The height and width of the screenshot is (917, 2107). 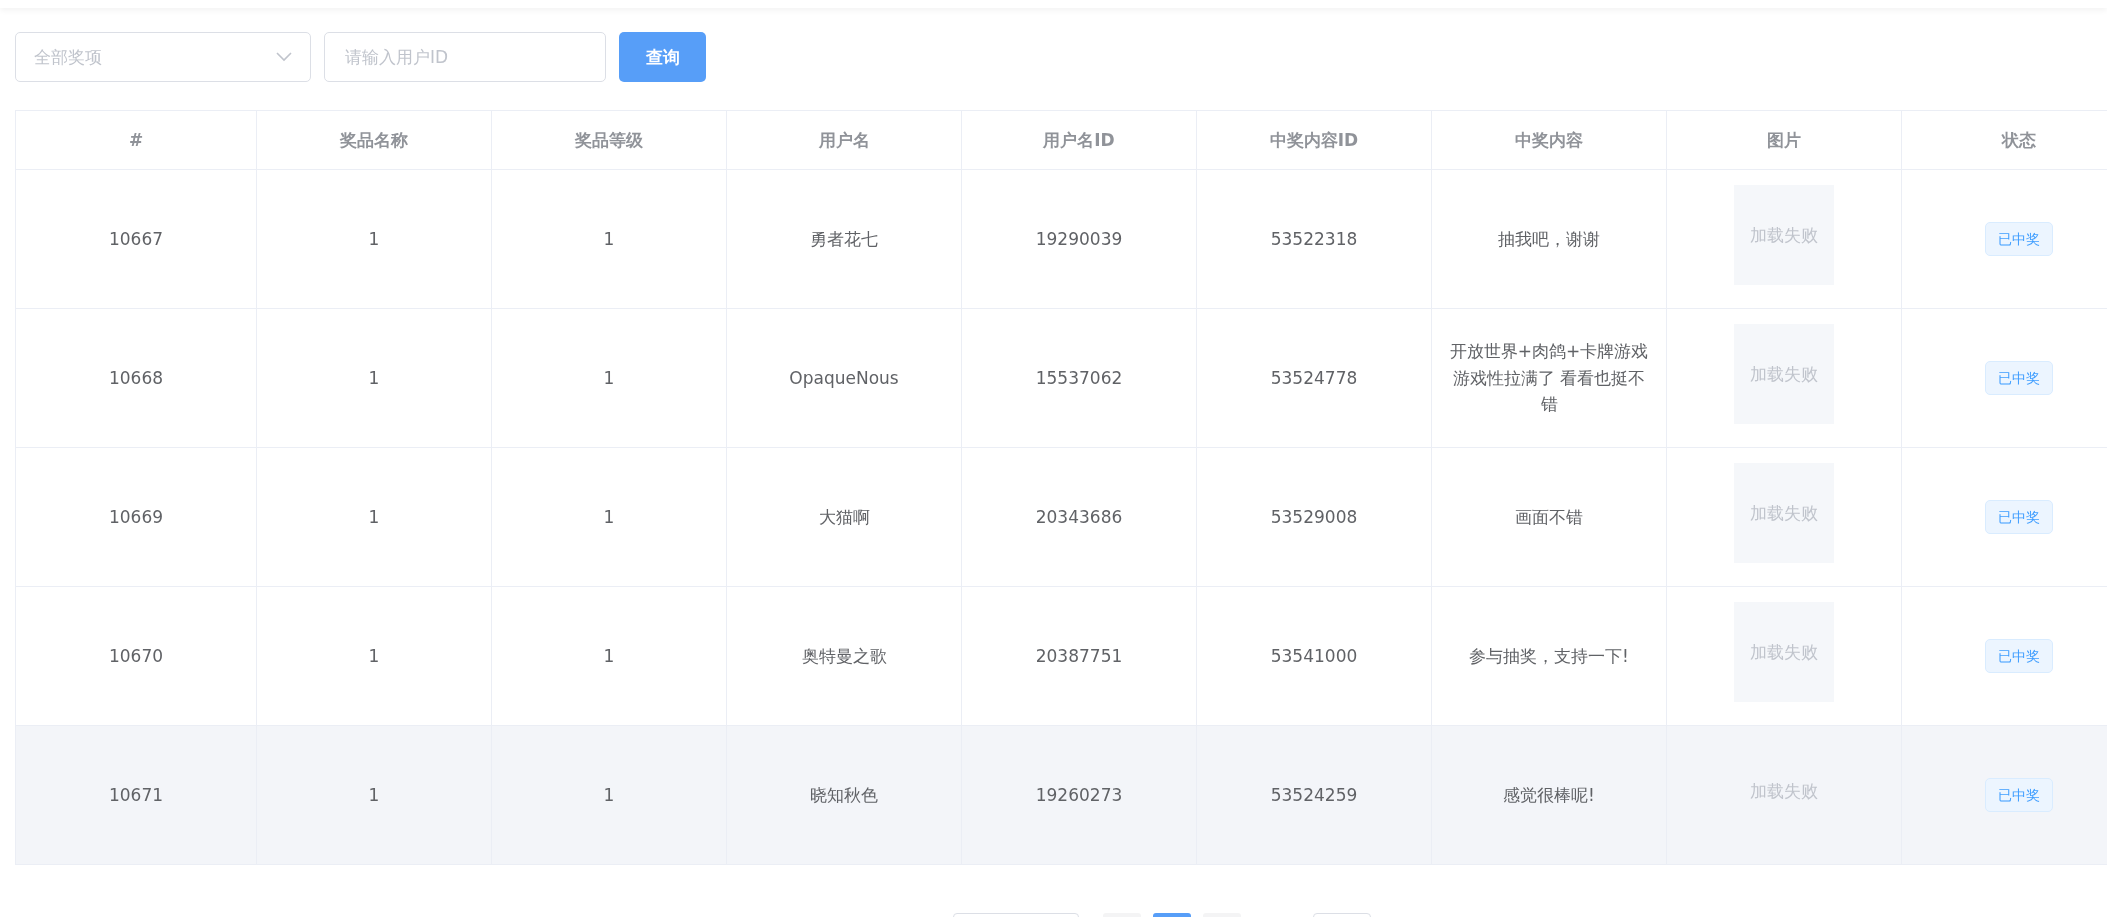 What do you see at coordinates (1079, 378) in the screenshot?
I see `user-id-cell-text: 15537062` at bounding box center [1079, 378].